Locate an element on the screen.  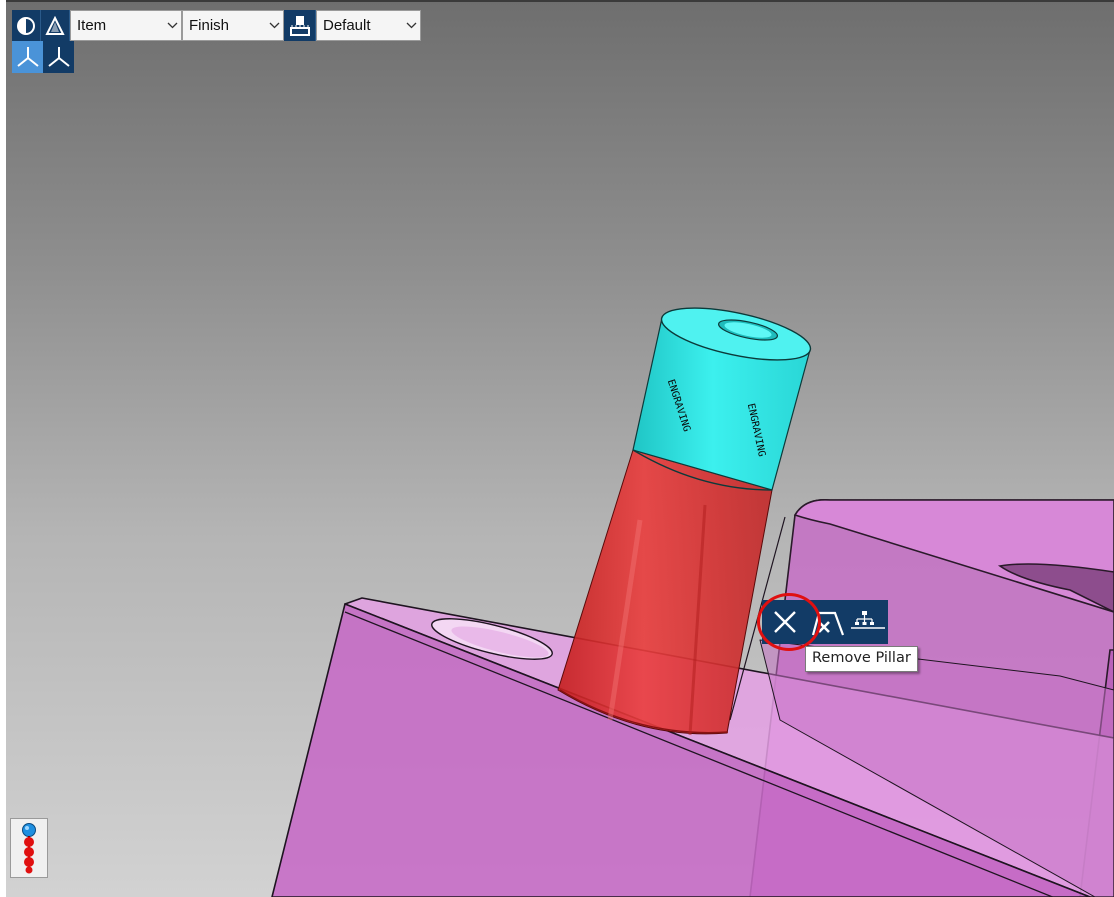
default-dropdown: Default is located at coordinates (368, 25).